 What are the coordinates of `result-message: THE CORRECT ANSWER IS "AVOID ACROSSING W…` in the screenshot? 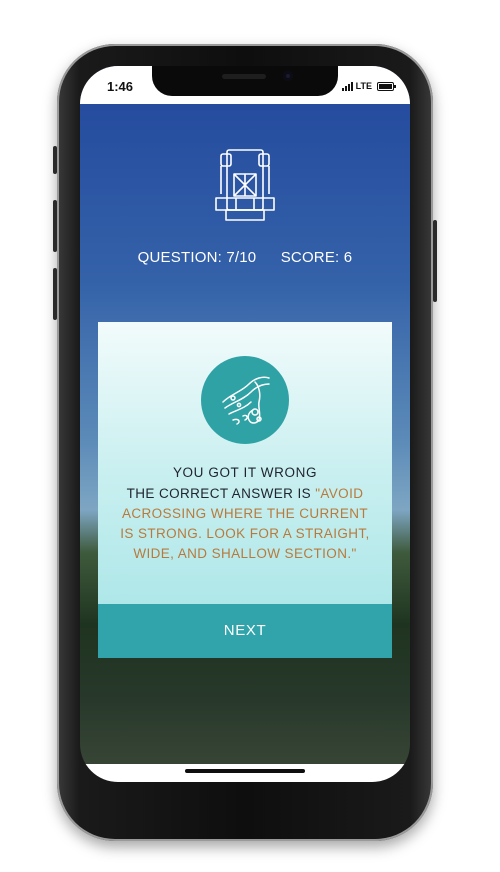 It's located at (245, 524).